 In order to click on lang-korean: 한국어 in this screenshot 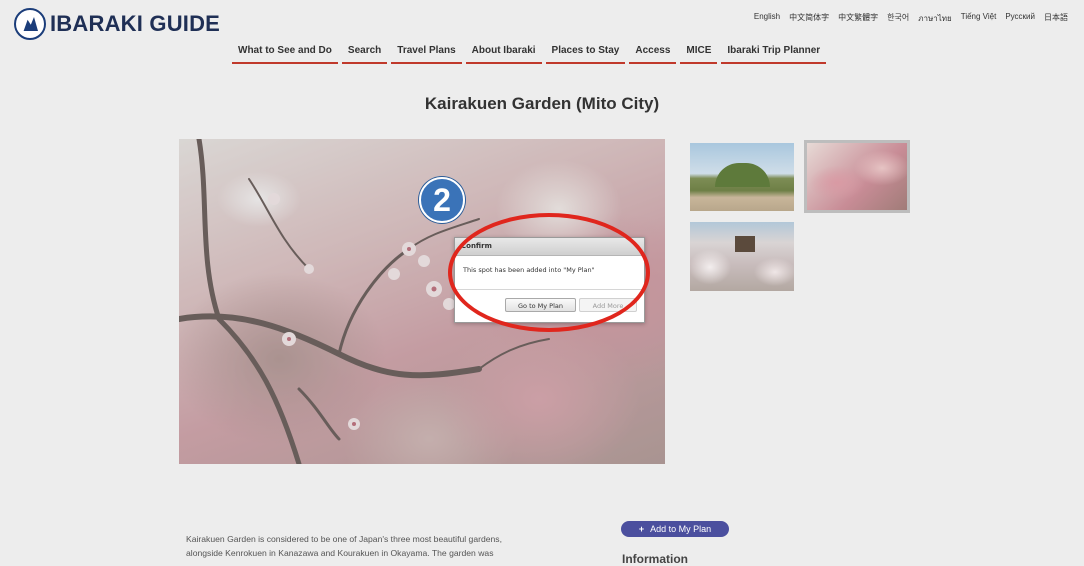, I will do `click(898, 18)`.